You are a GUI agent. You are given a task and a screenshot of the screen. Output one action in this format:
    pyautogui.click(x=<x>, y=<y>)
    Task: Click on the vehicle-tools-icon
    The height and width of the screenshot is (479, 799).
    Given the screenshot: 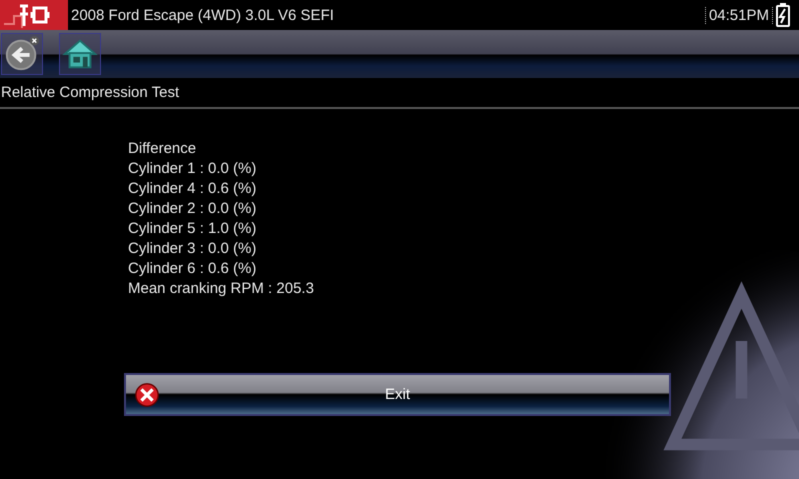 What is the action you would take?
    pyautogui.click(x=34, y=15)
    